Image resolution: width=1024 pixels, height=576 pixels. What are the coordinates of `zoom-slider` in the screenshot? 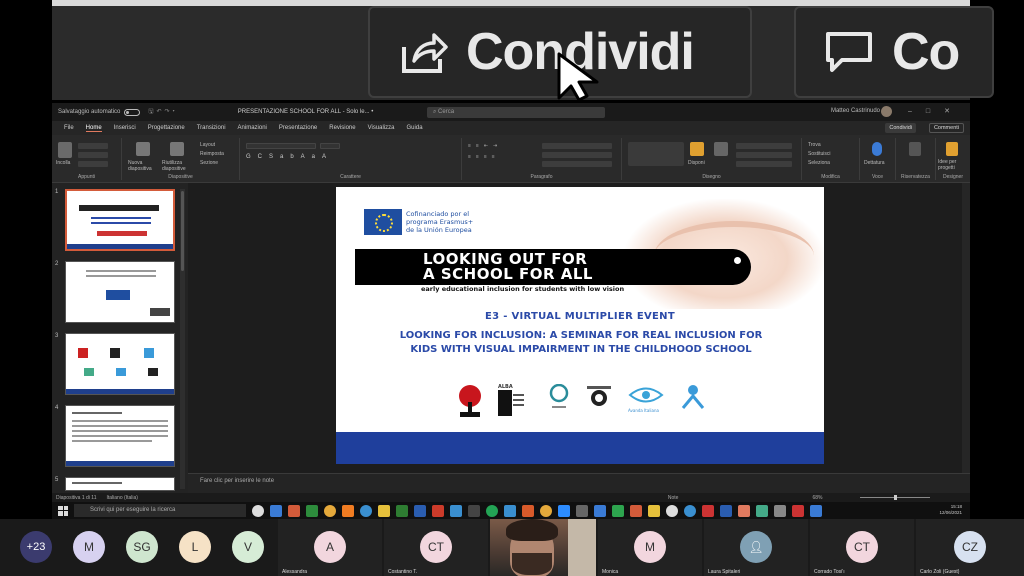 It's located at (890, 497).